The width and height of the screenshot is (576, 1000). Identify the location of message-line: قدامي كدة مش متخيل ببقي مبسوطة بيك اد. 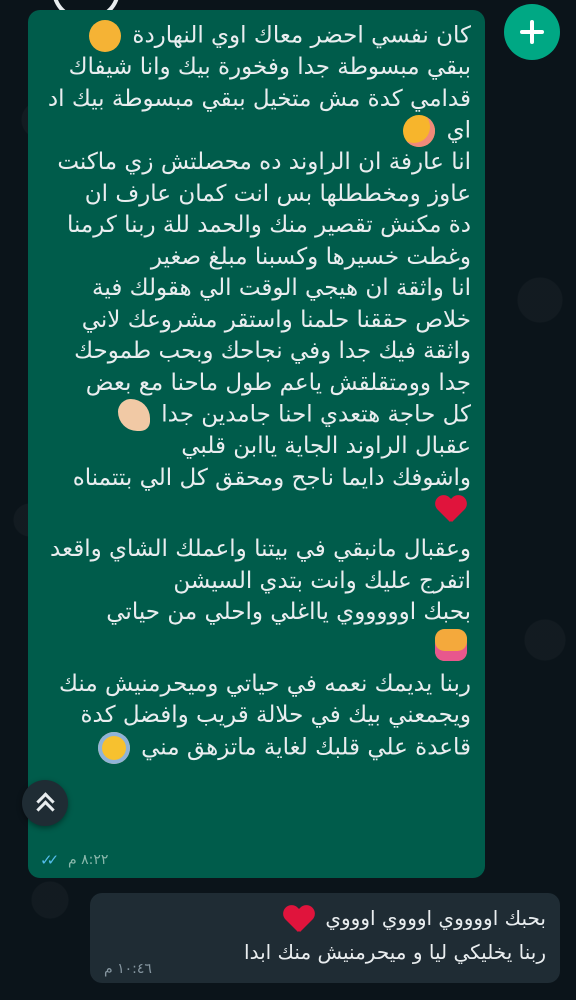
(259, 98).